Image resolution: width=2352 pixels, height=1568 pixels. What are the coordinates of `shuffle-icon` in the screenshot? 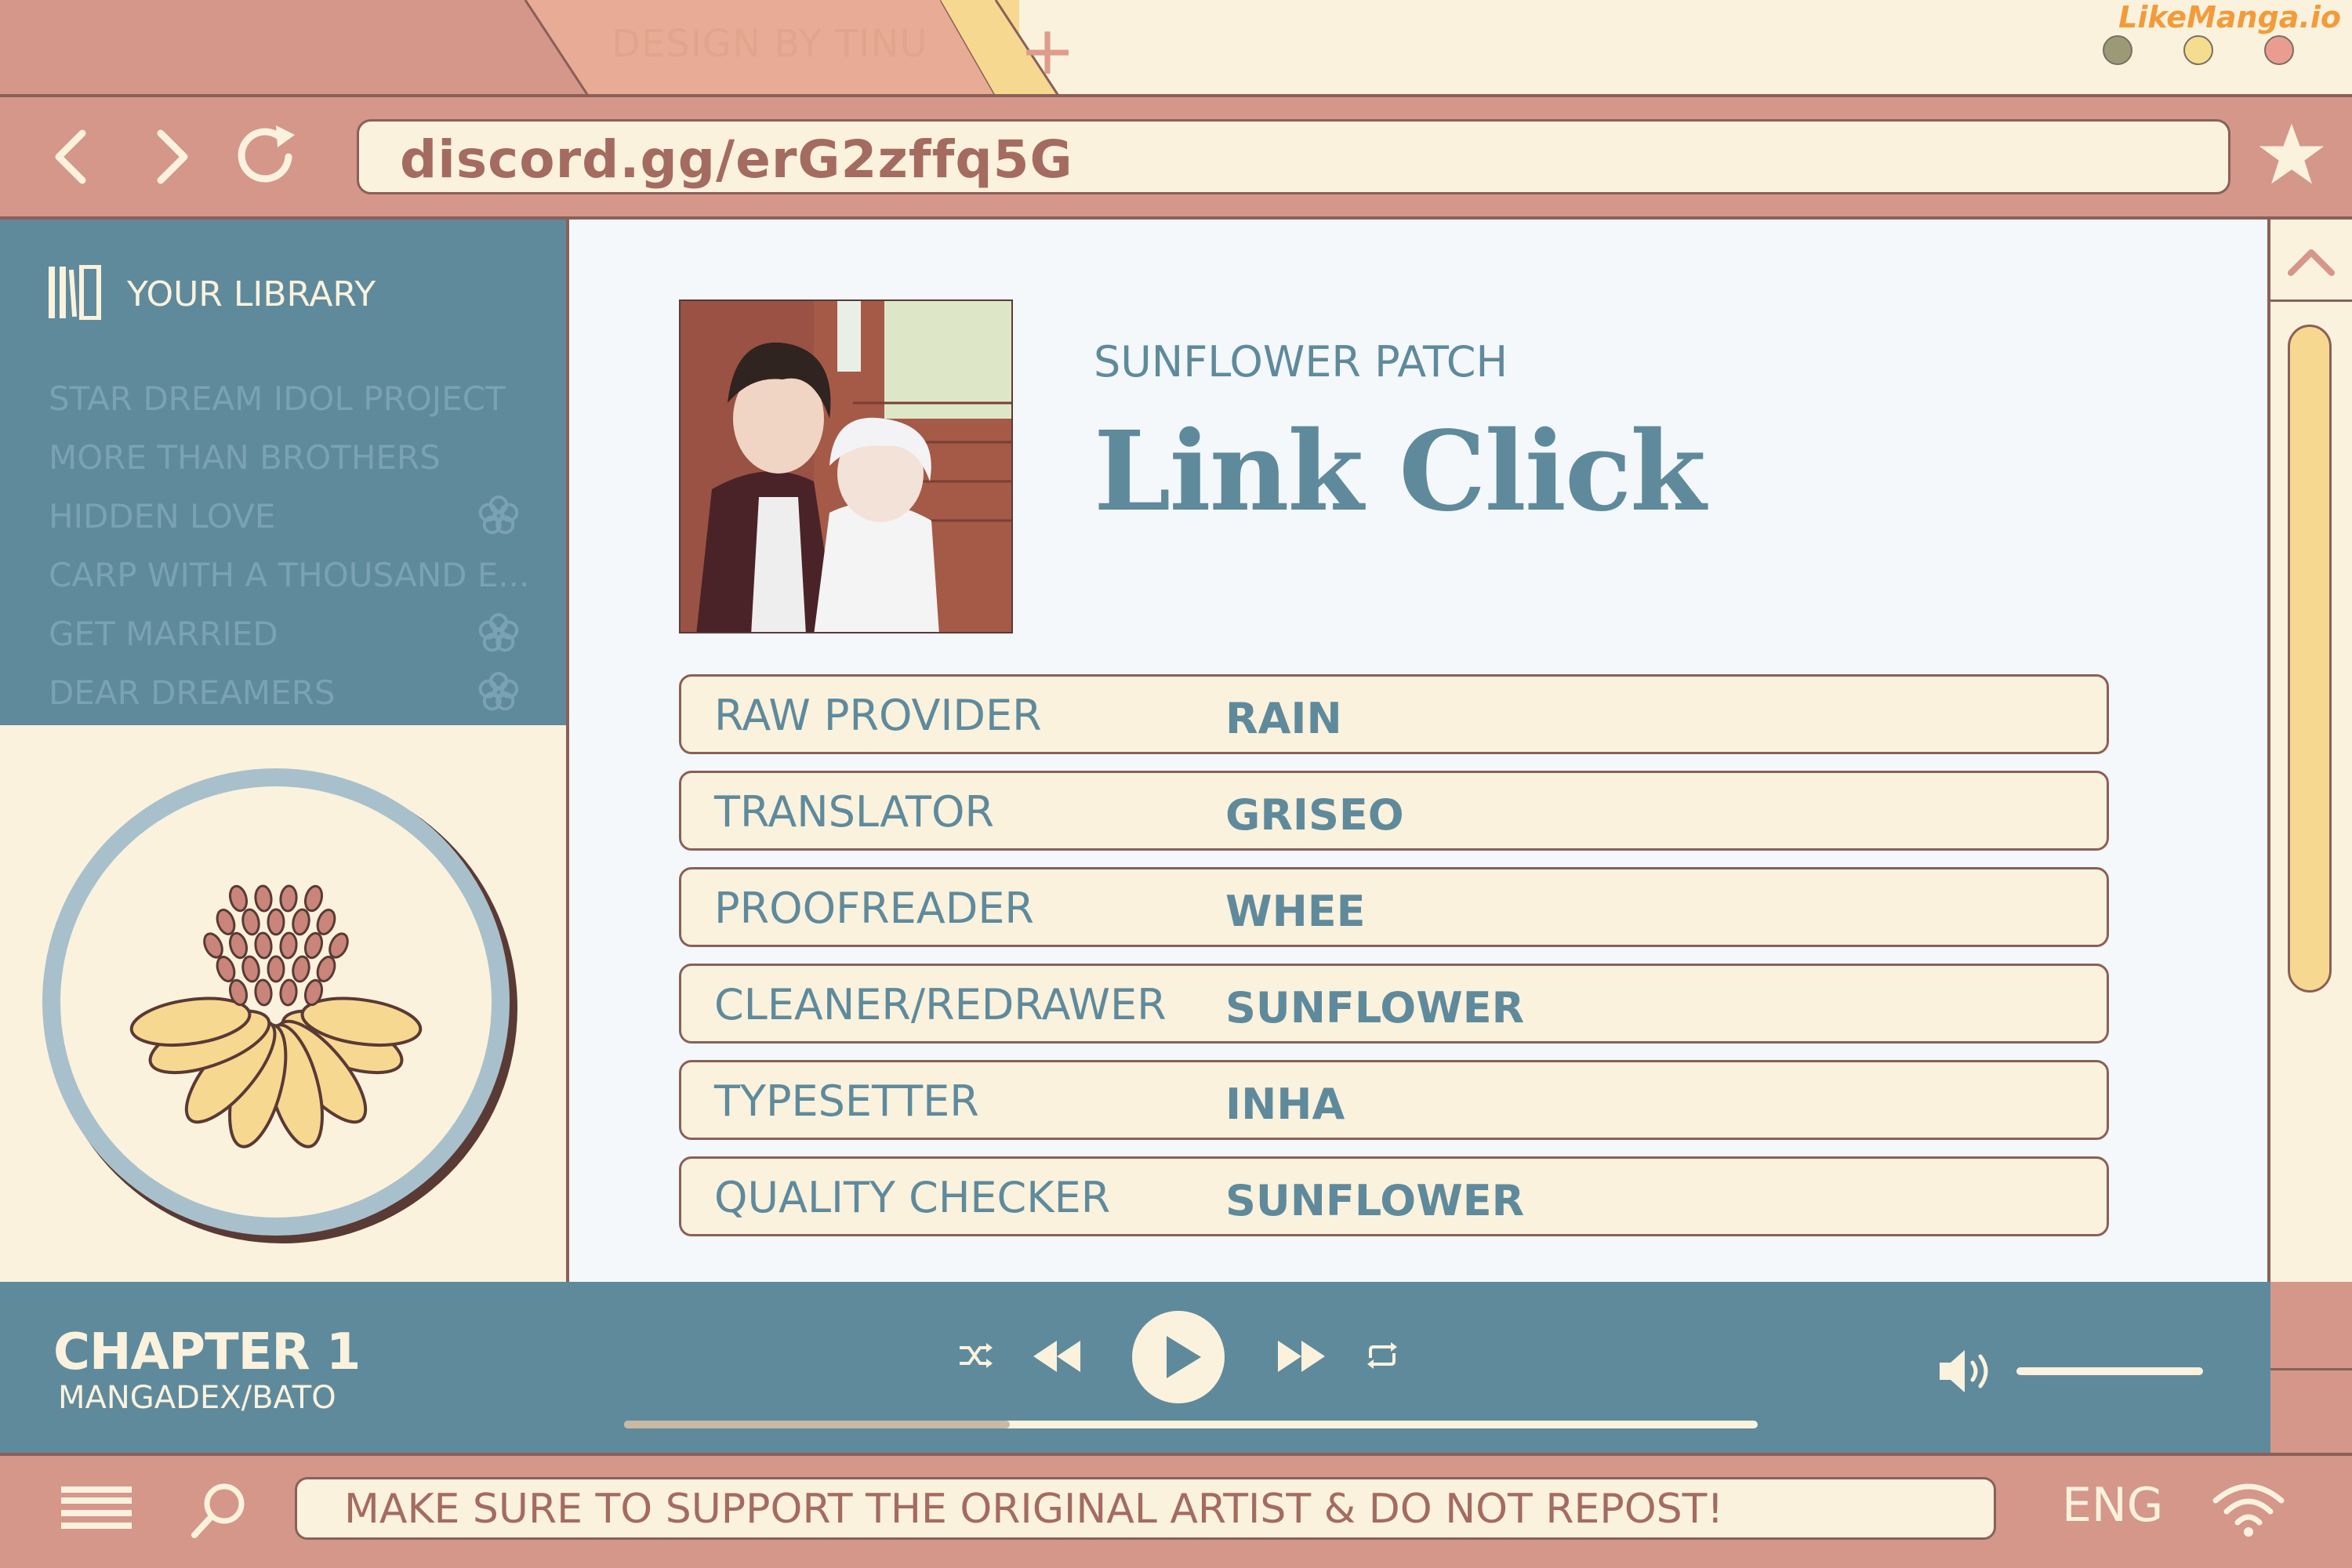 It's located at (975, 1355).